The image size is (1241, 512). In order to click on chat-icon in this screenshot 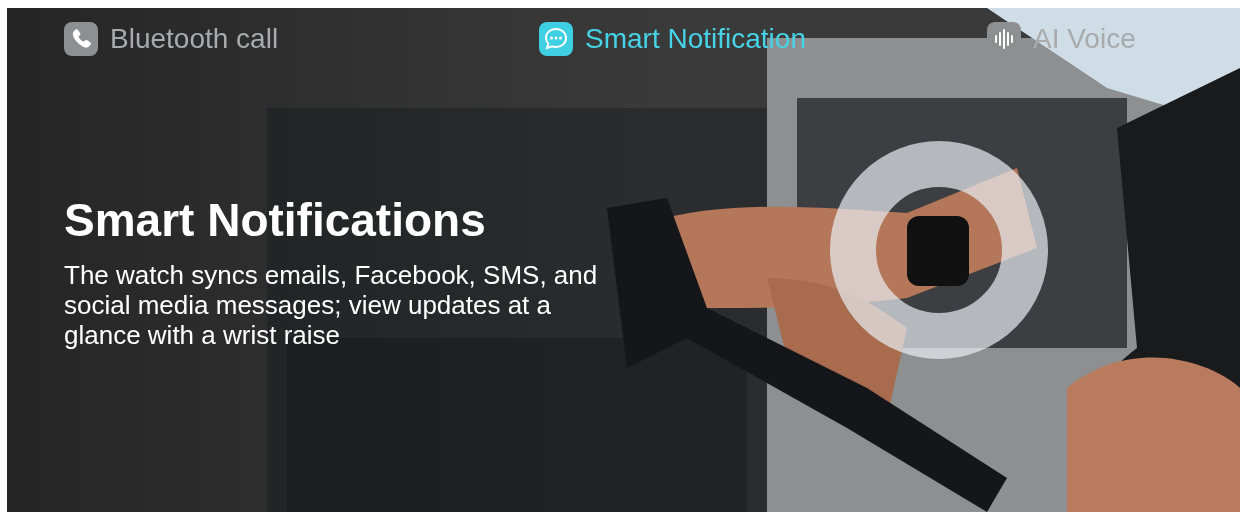, I will do `click(556, 39)`.